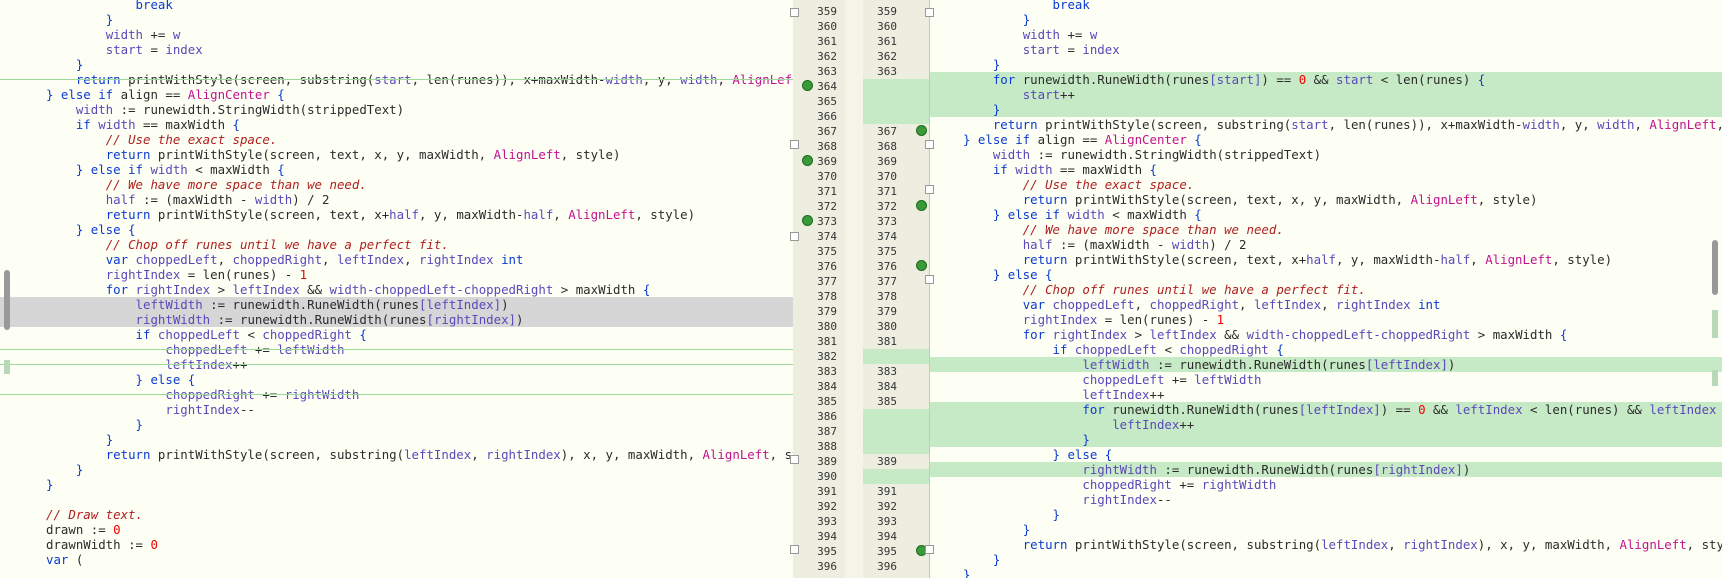  I want to click on code-line: choppedLeft += leftWidth, so click(1326, 379).